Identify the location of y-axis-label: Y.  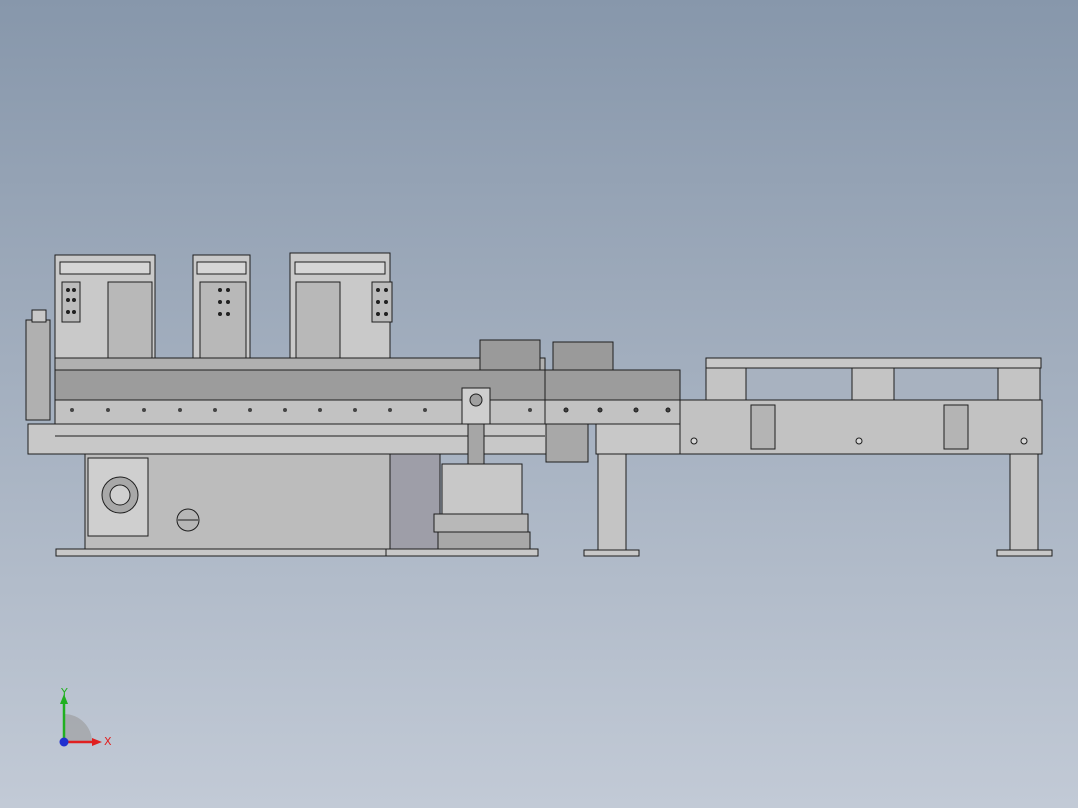
(64, 692).